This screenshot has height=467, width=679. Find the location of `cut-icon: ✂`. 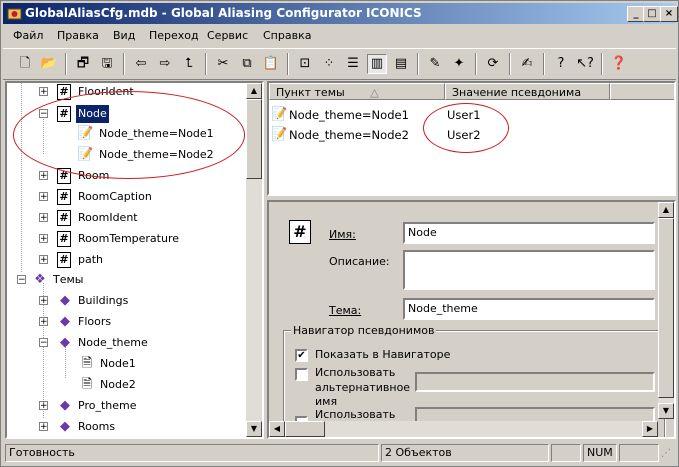

cut-icon: ✂ is located at coordinates (223, 64).